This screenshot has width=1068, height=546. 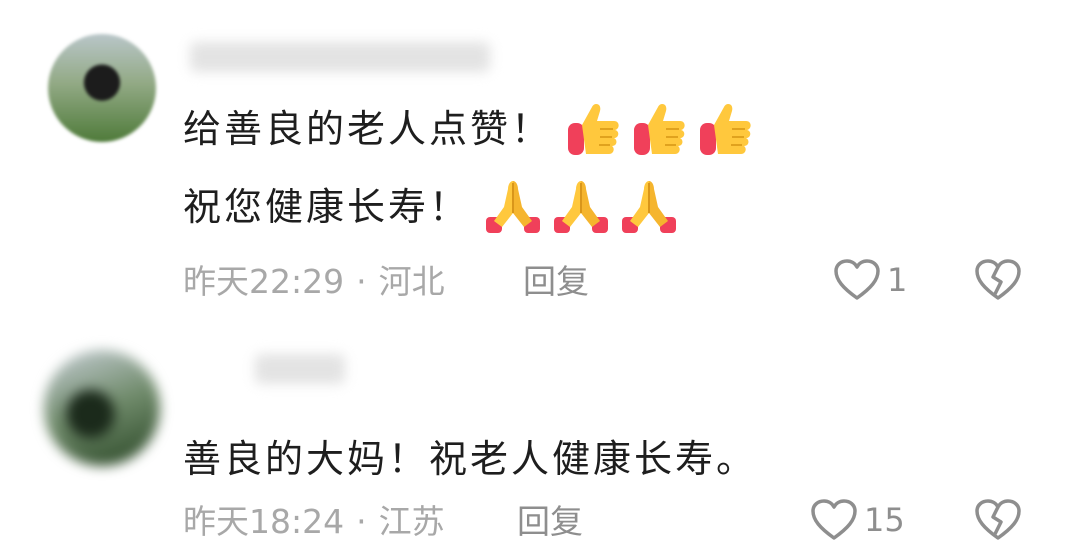 I want to click on comment-text-line: 给善良的老人点赞！, so click(x=468, y=131).